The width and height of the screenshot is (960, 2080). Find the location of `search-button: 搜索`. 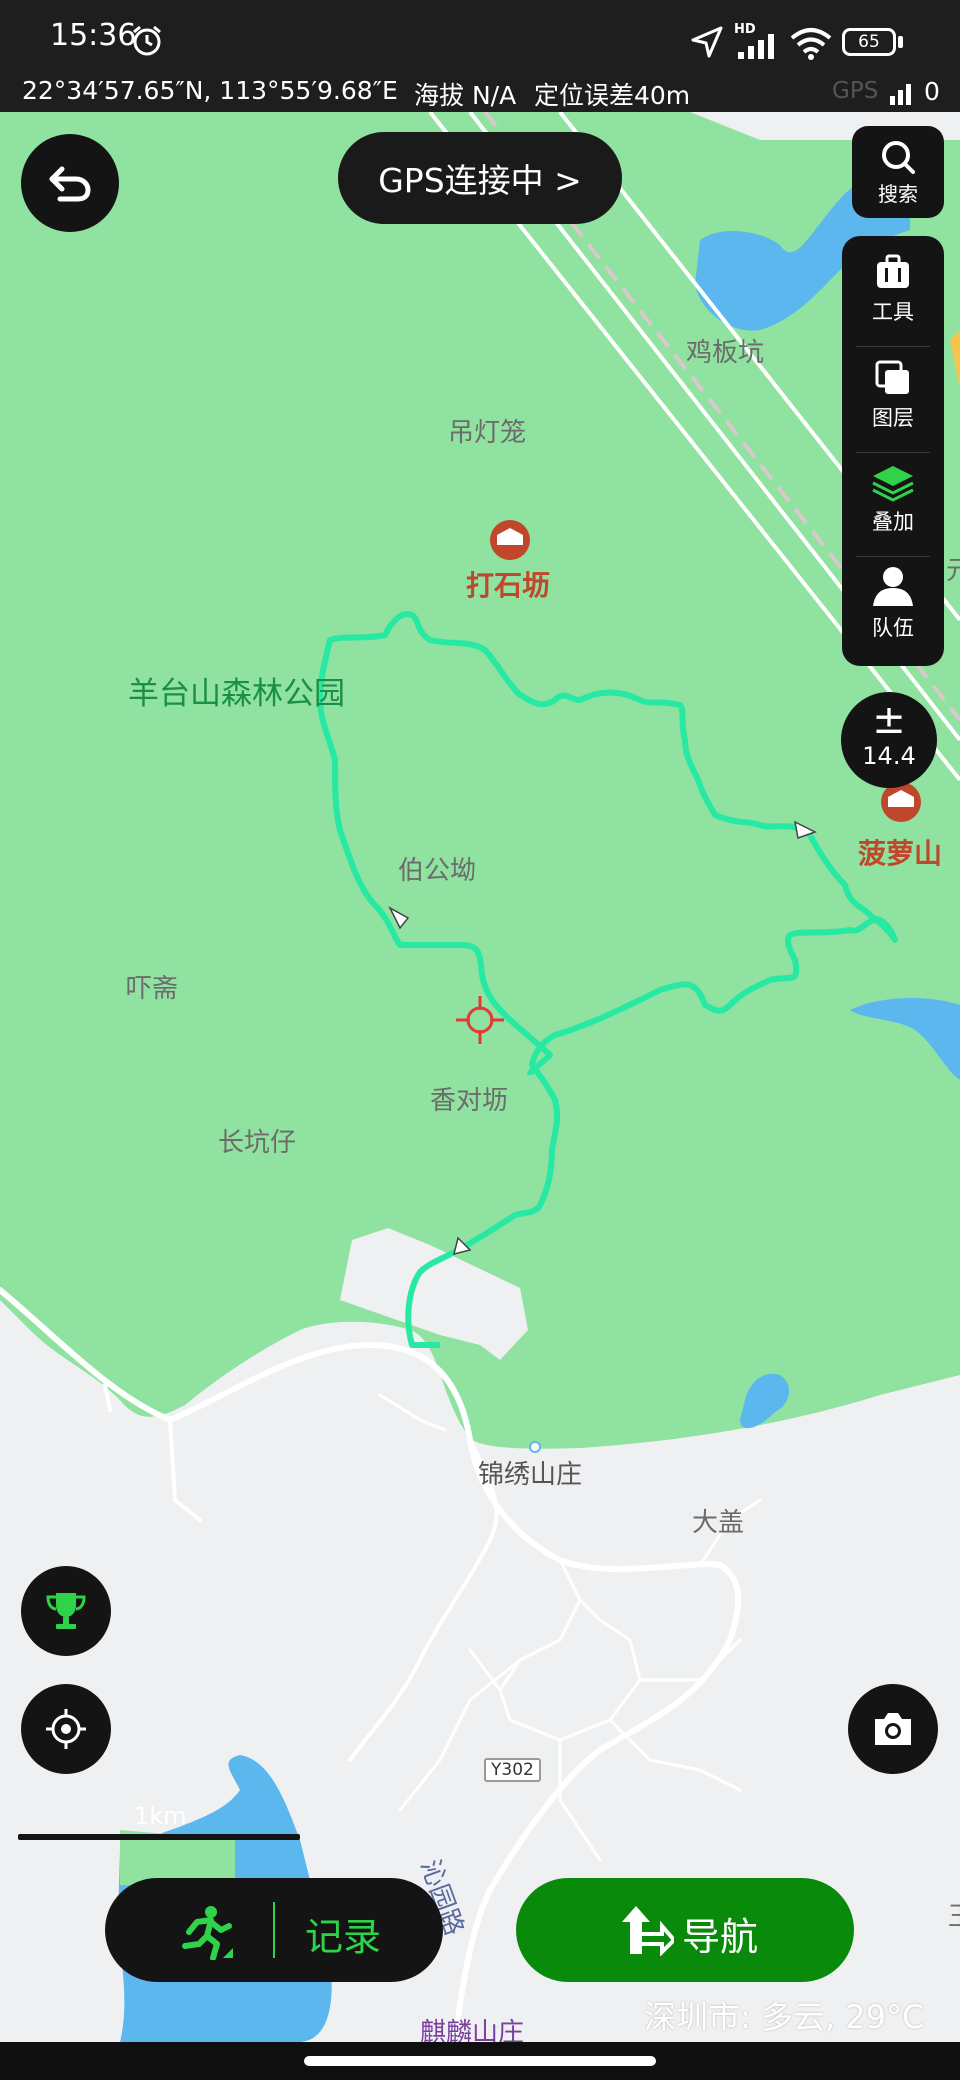

search-button: 搜索 is located at coordinates (898, 172).